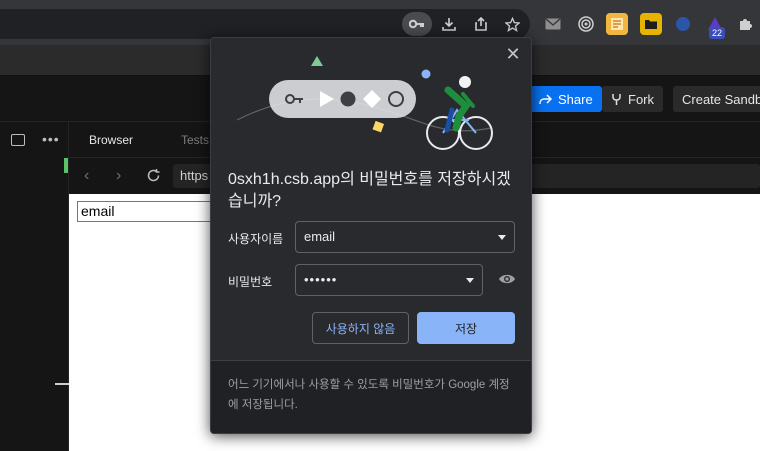 This screenshot has width=760, height=451. Describe the element at coordinates (51, 139) in the screenshot. I see `more-options-icon: •••` at that location.